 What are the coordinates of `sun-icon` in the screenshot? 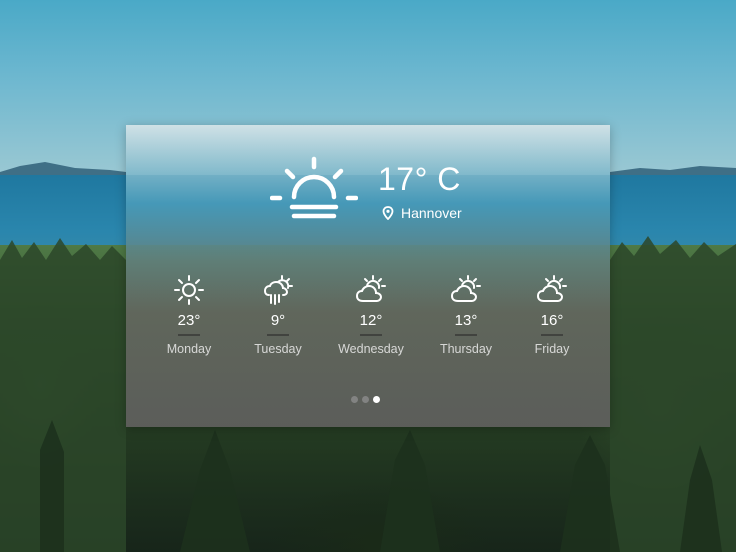 It's located at (189, 290).